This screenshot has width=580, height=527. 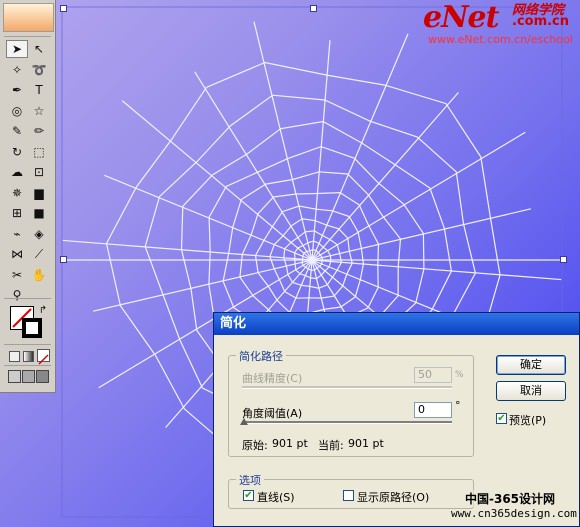 I want to click on current-points-label: 当前:, so click(x=331, y=445).